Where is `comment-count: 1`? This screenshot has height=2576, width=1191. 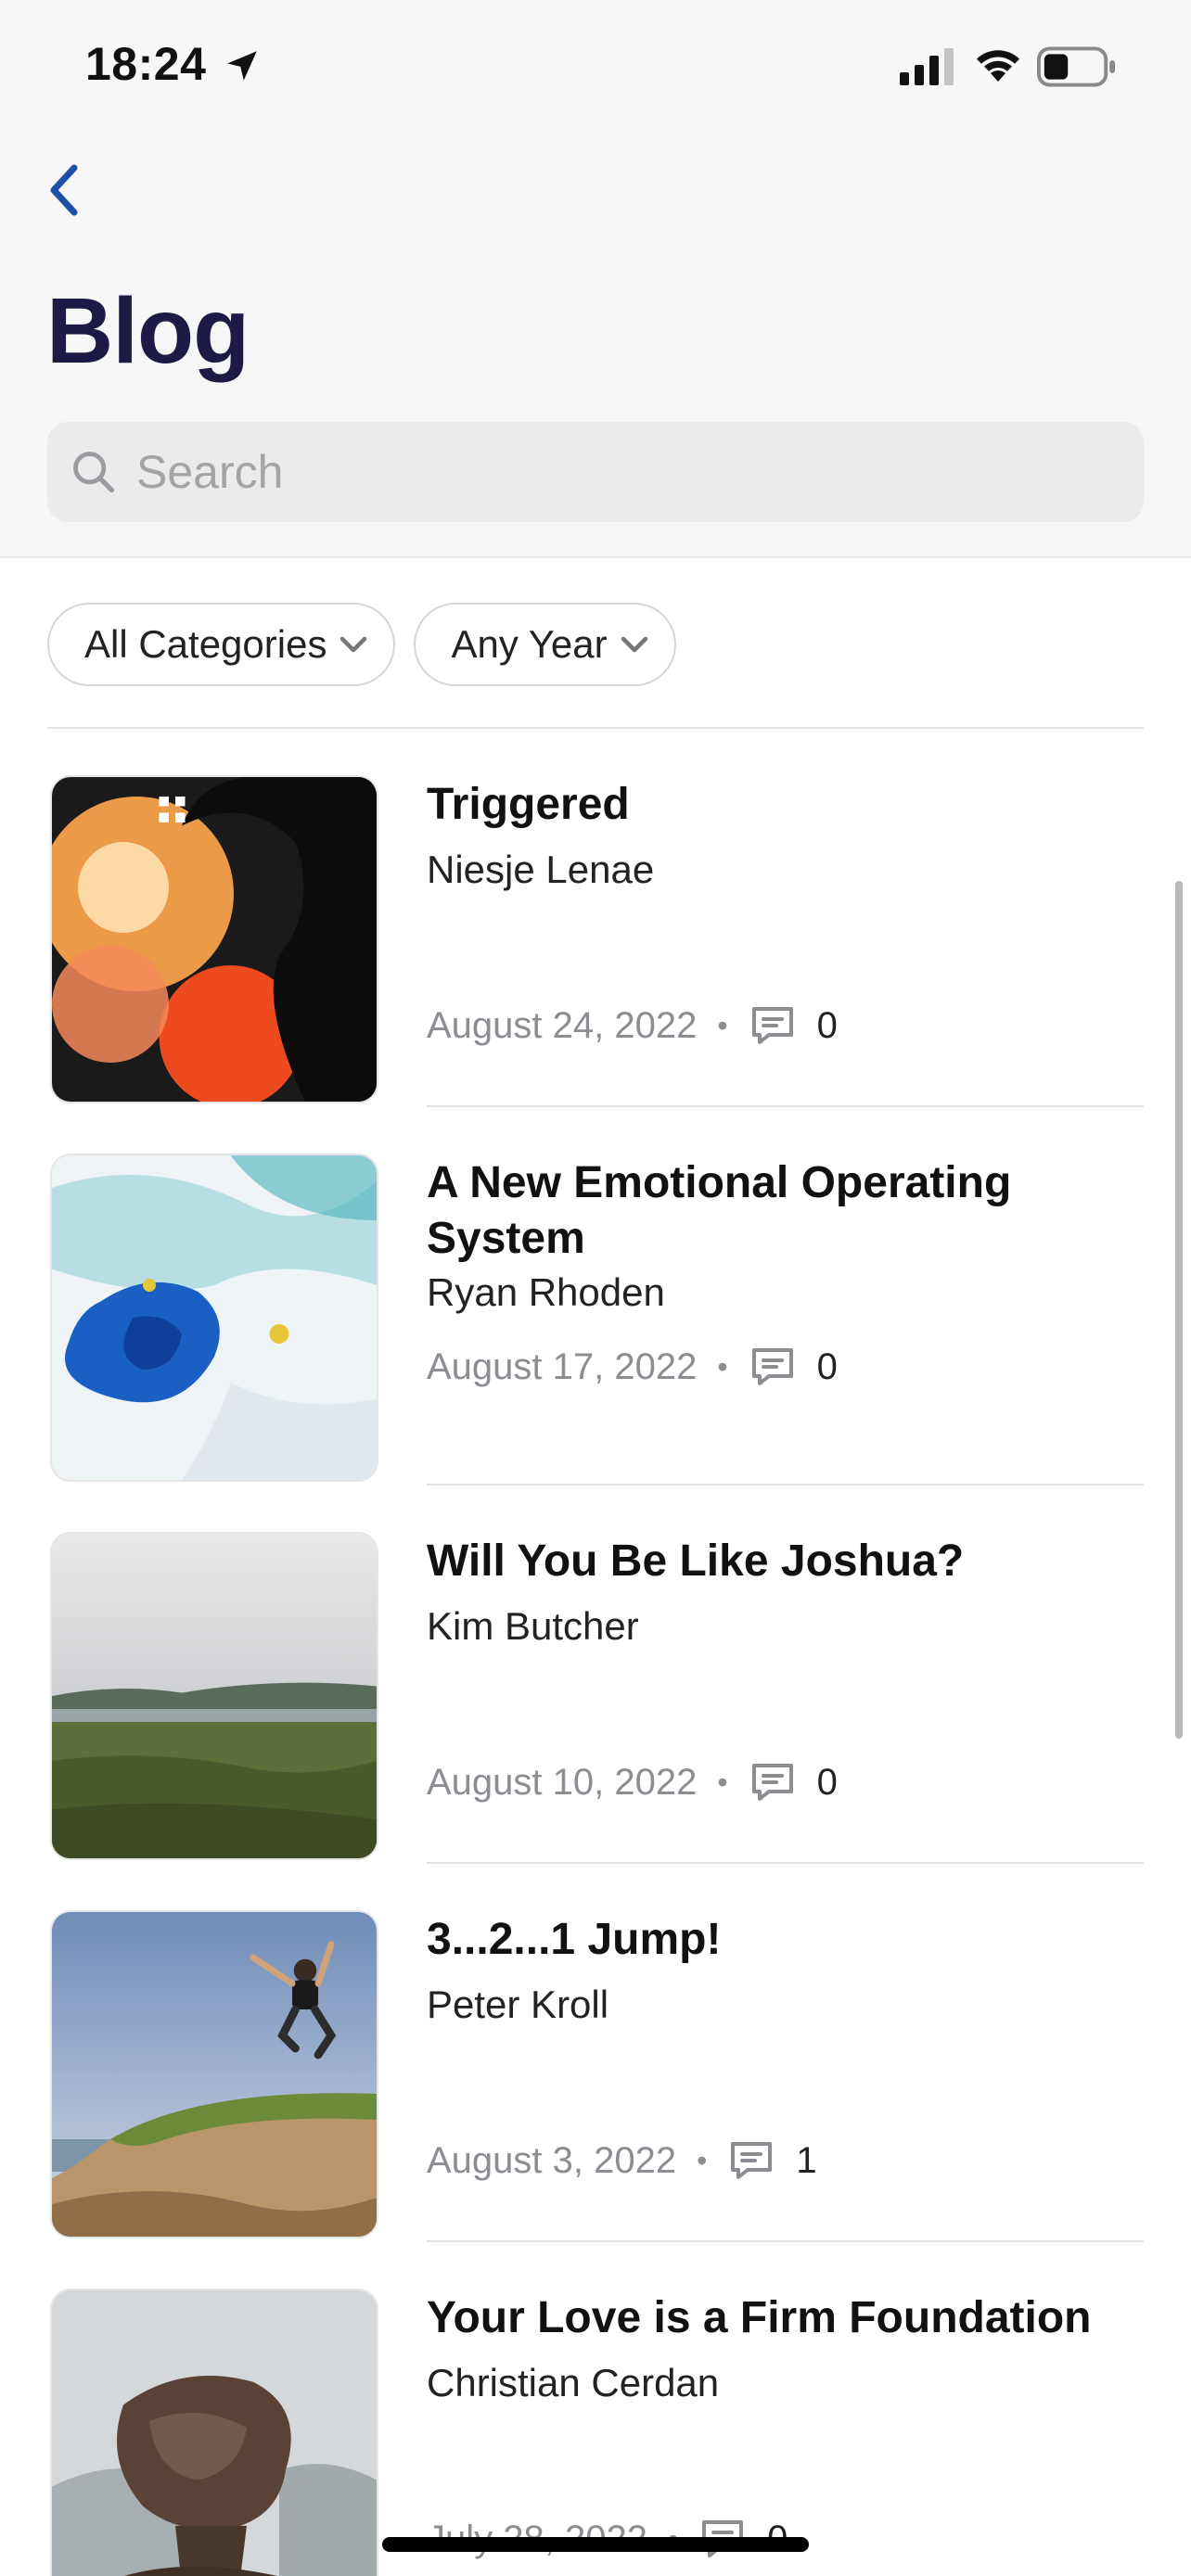
comment-count: 1 is located at coordinates (806, 2160).